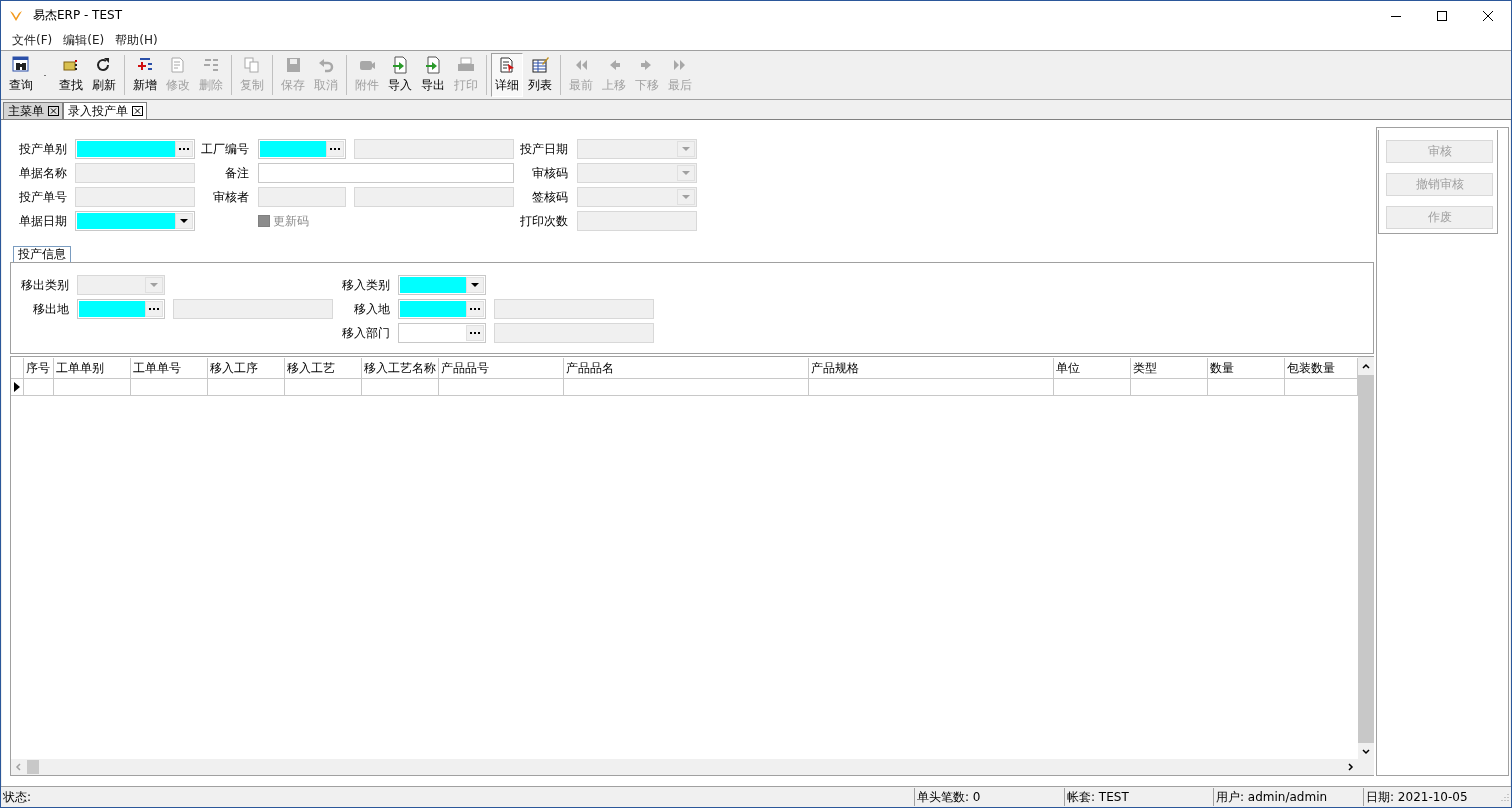  What do you see at coordinates (169, 368) in the screenshot?
I see `column-header: 工单单号` at bounding box center [169, 368].